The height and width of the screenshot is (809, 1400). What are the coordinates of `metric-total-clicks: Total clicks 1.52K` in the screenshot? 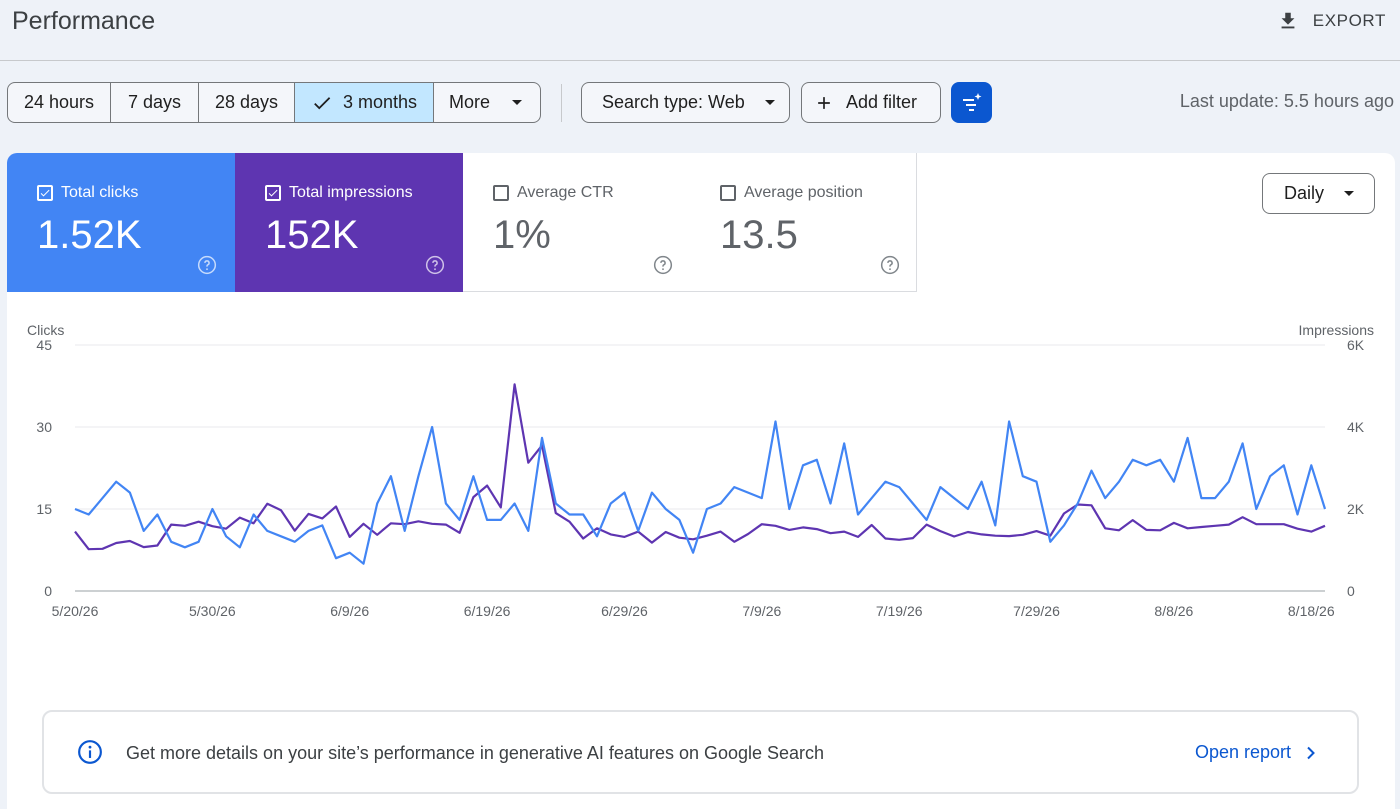 It's located at (121, 222).